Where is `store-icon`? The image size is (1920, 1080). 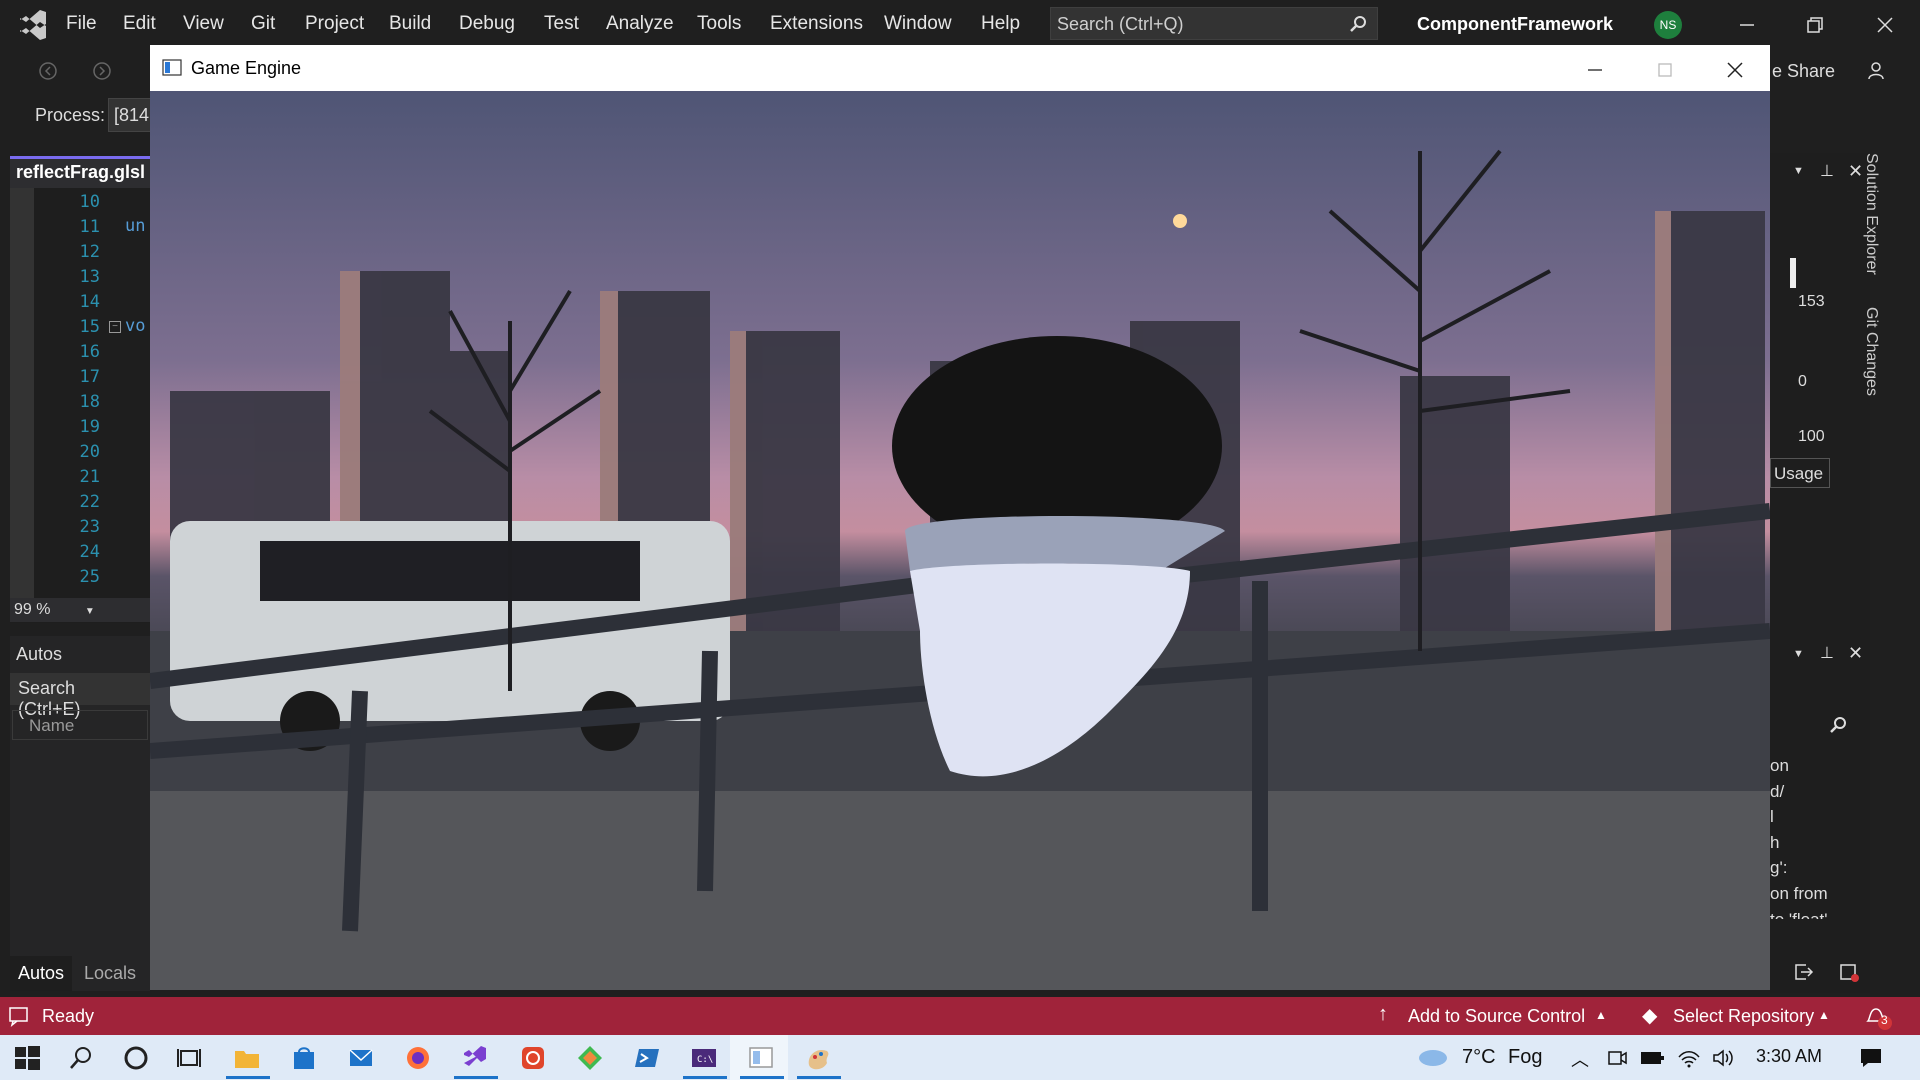
store-icon is located at coordinates (304, 1058).